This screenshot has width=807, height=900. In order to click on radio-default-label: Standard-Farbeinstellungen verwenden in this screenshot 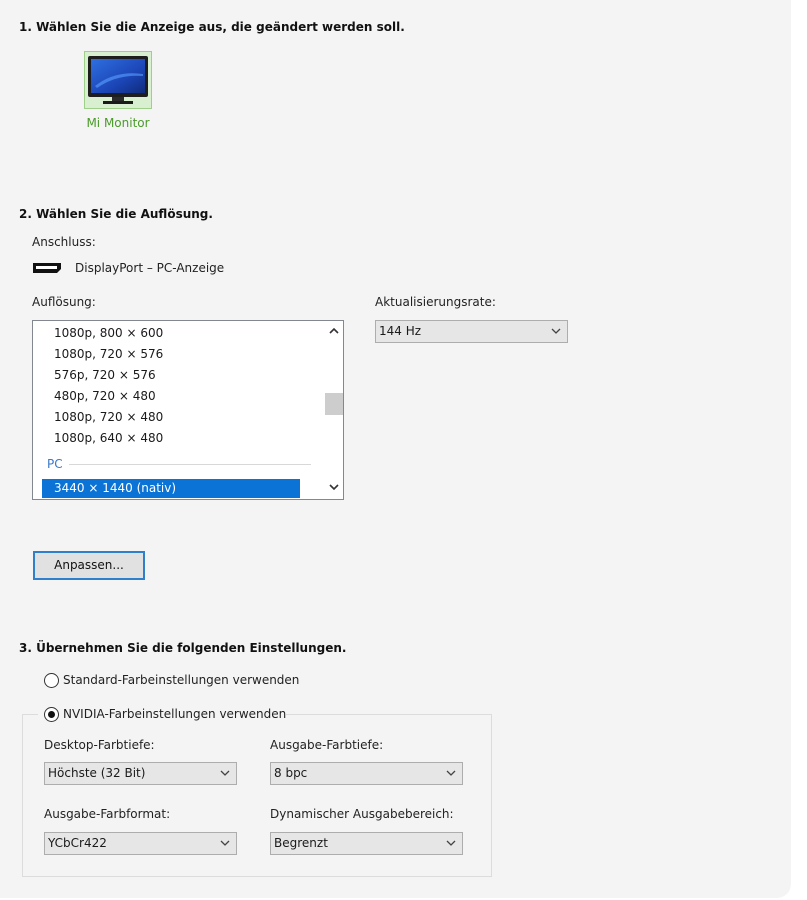, I will do `click(181, 680)`.